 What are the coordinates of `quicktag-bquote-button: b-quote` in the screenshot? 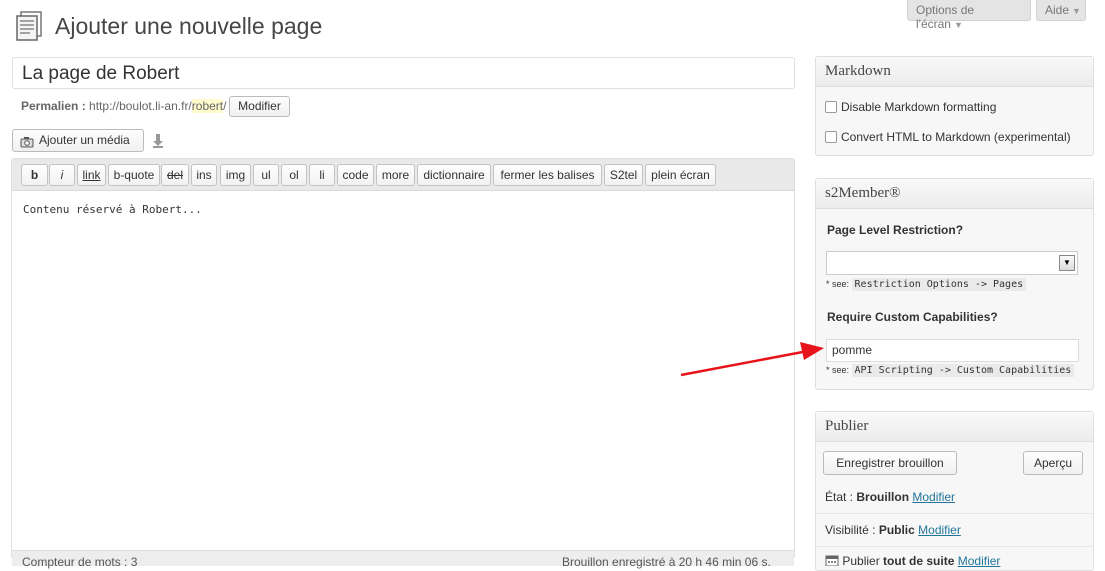 It's located at (134, 175).